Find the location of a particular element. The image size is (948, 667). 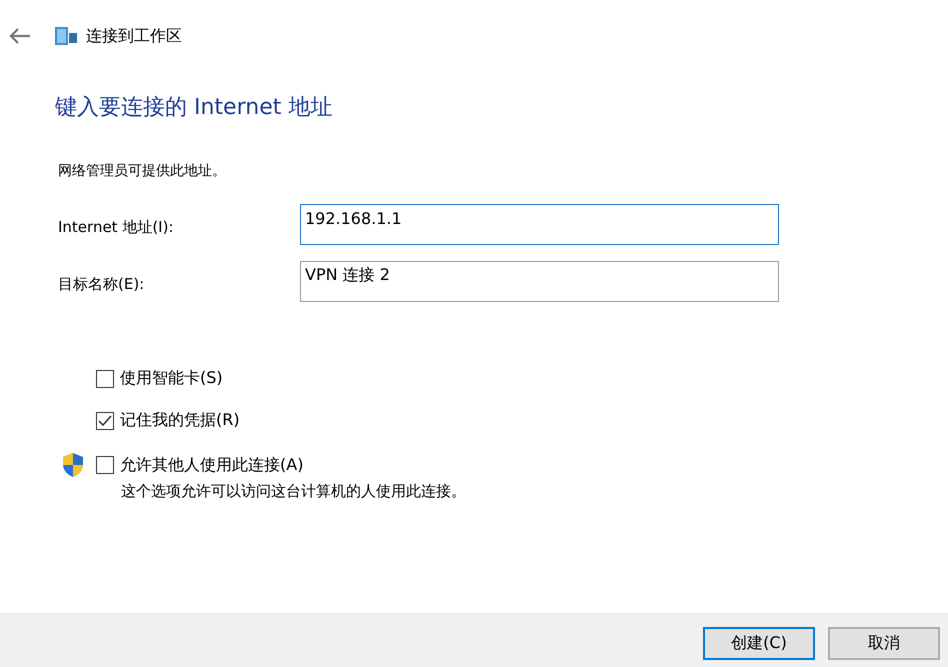

window-title: 连接到工作区 is located at coordinates (134, 36).